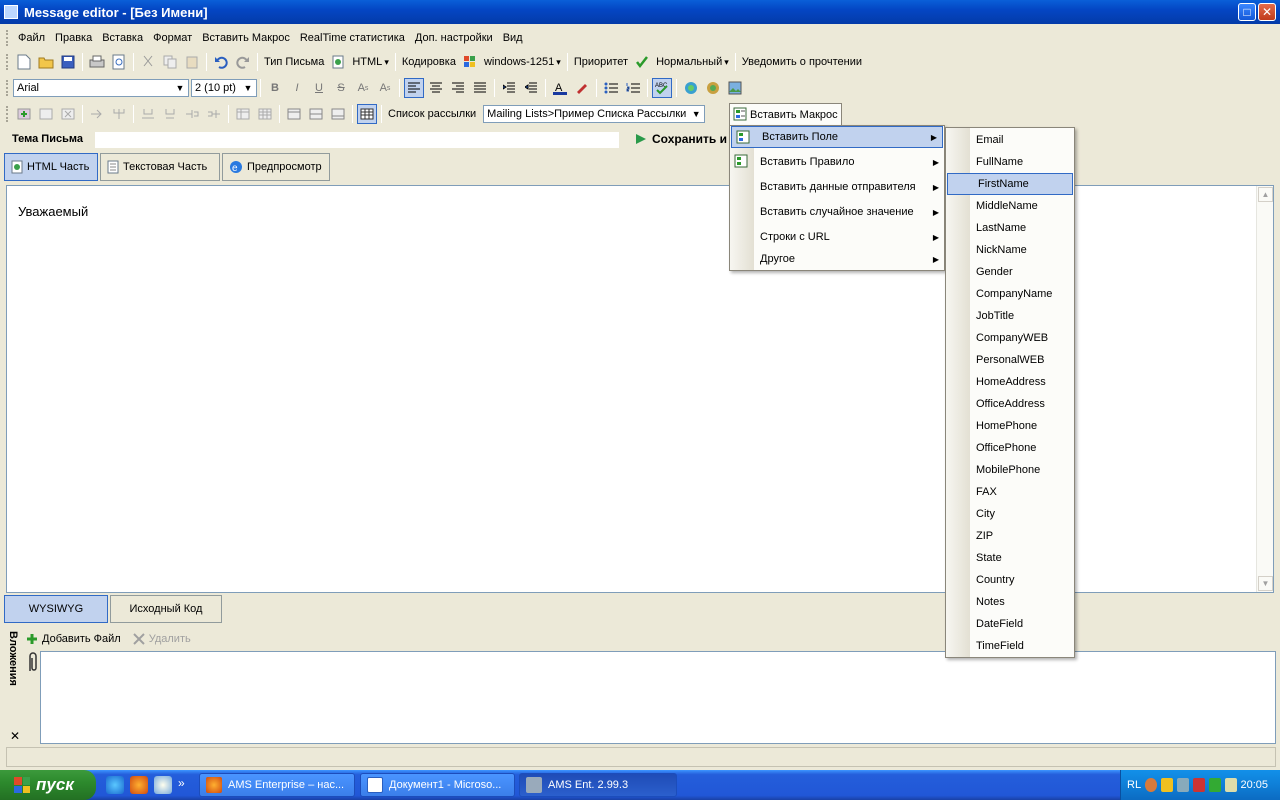  Describe the element at coordinates (1010, 624) in the screenshot. I see `field-item-datefield: DateField` at that location.